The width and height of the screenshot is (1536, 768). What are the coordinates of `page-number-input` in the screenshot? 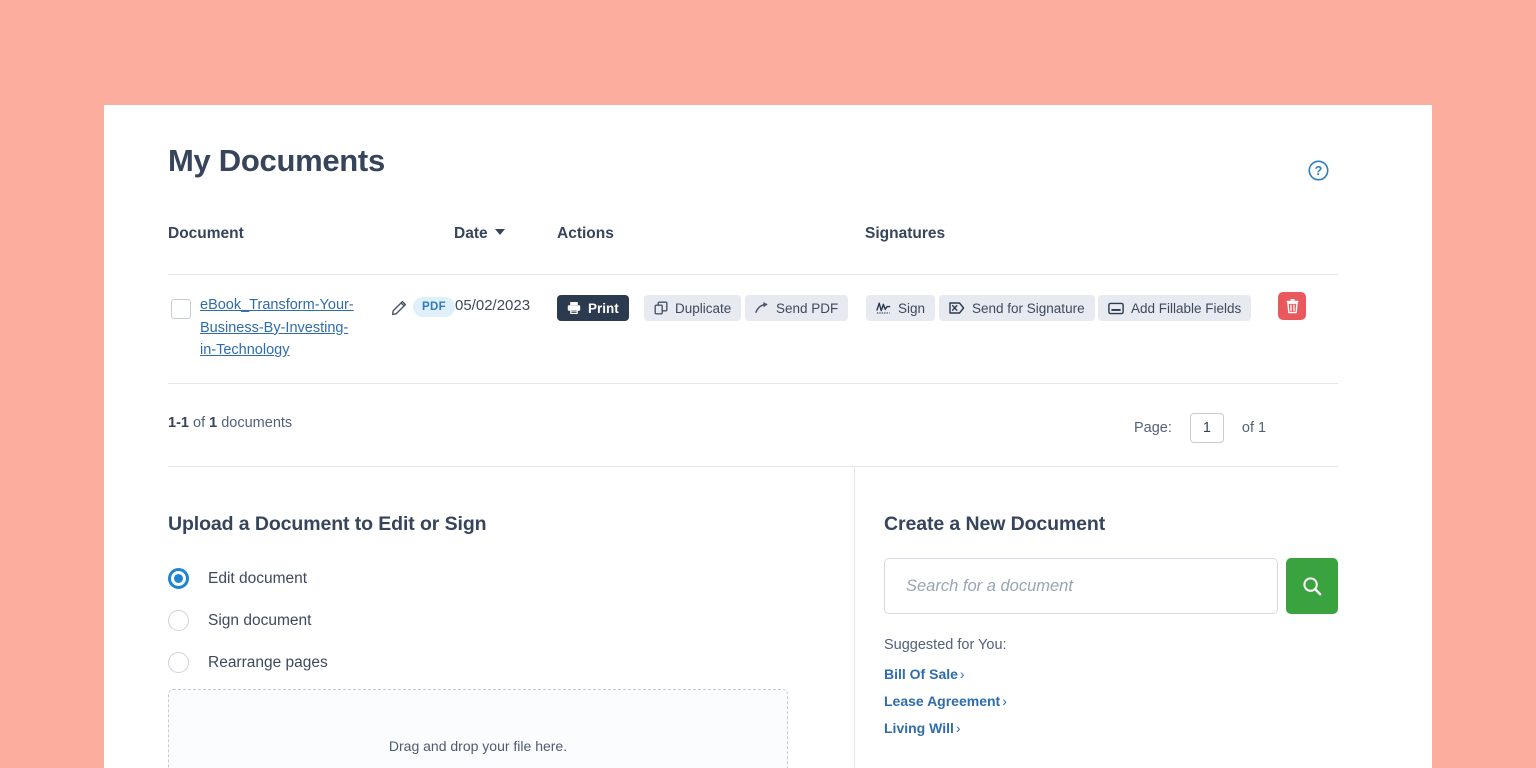 It's located at (1206, 428).